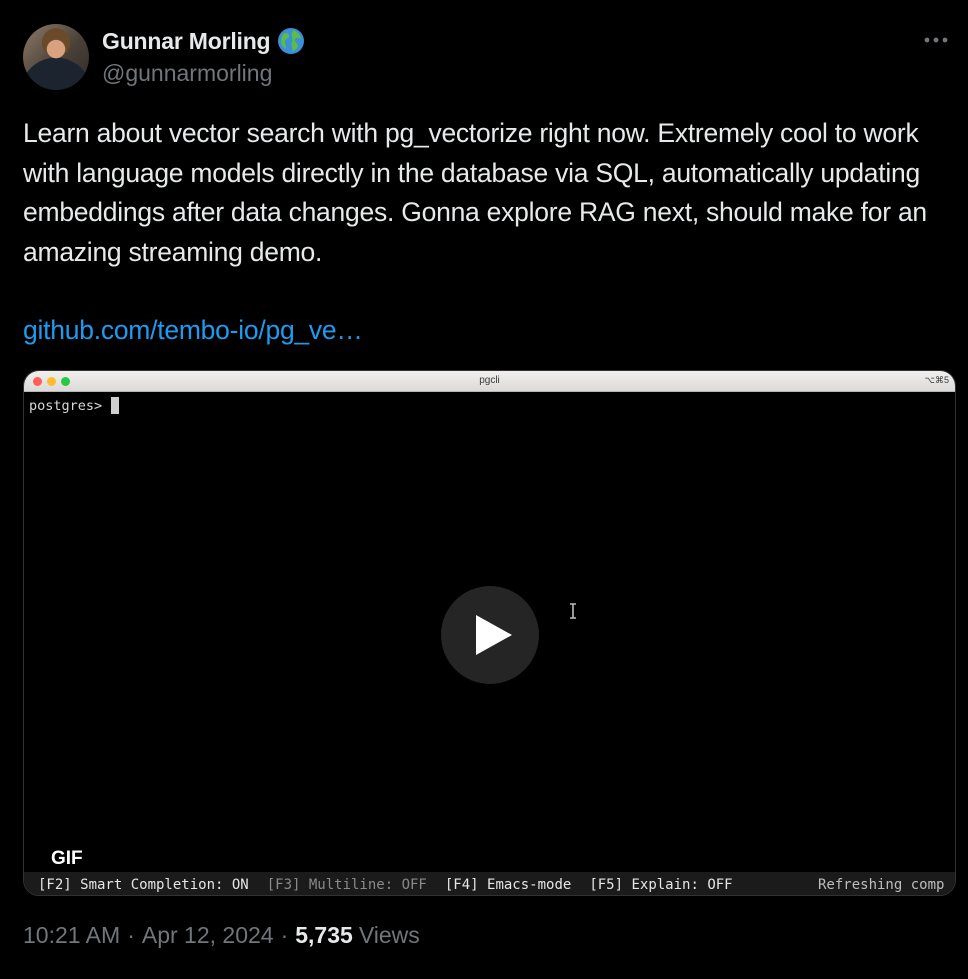  Describe the element at coordinates (389, 935) in the screenshot. I see `views-label: Views` at that location.